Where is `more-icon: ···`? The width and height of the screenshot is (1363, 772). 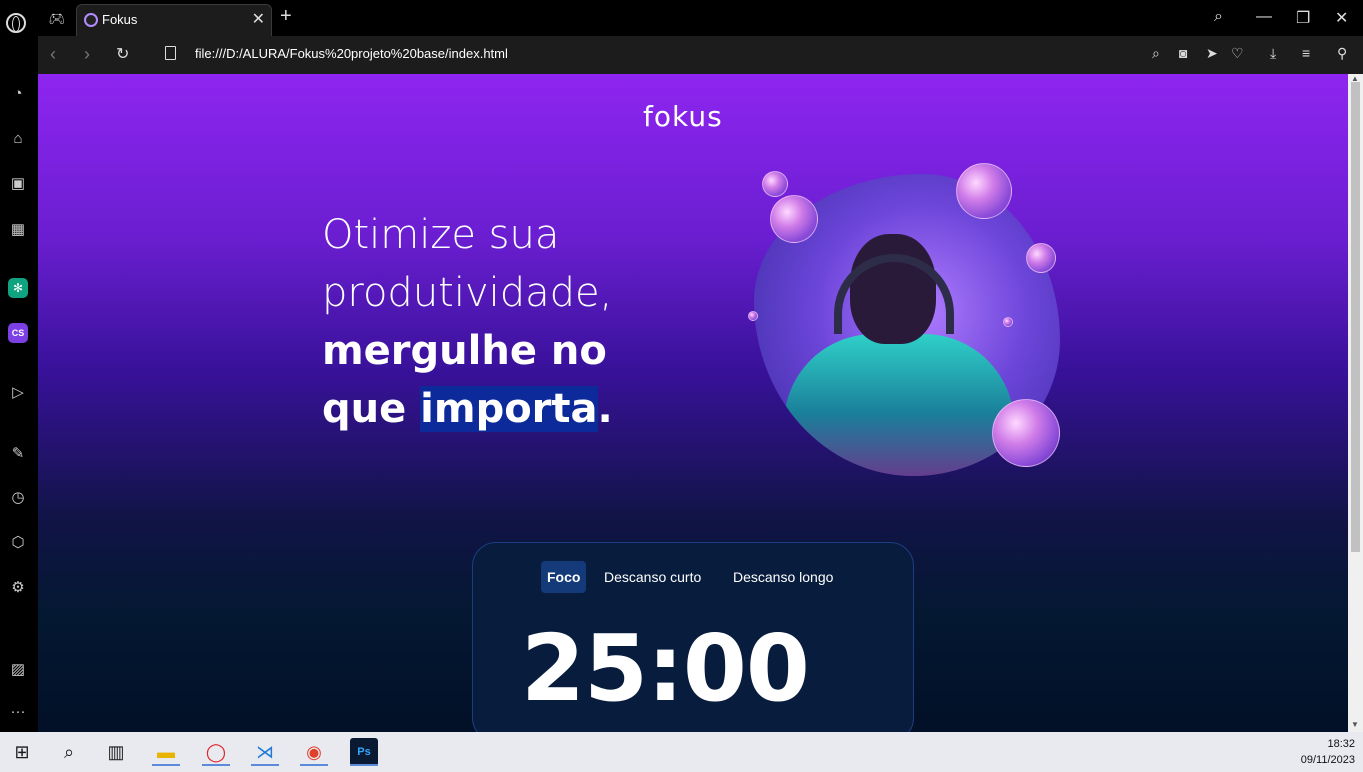
more-icon: ··· is located at coordinates (18, 712).